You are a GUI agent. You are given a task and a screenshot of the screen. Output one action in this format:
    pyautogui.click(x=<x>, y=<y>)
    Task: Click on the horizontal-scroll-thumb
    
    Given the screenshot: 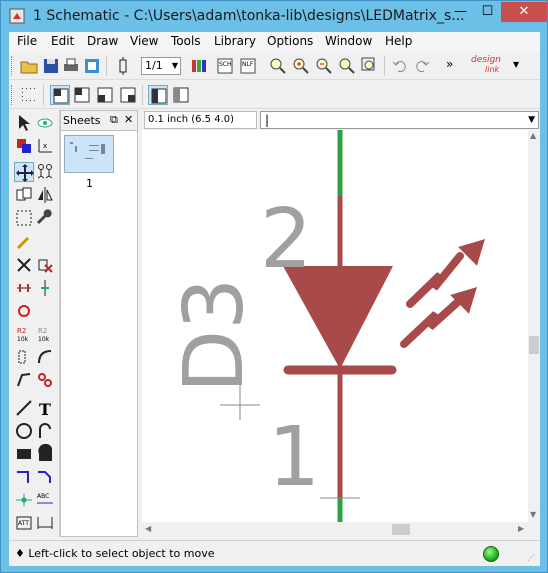 What is the action you would take?
    pyautogui.click(x=401, y=529)
    